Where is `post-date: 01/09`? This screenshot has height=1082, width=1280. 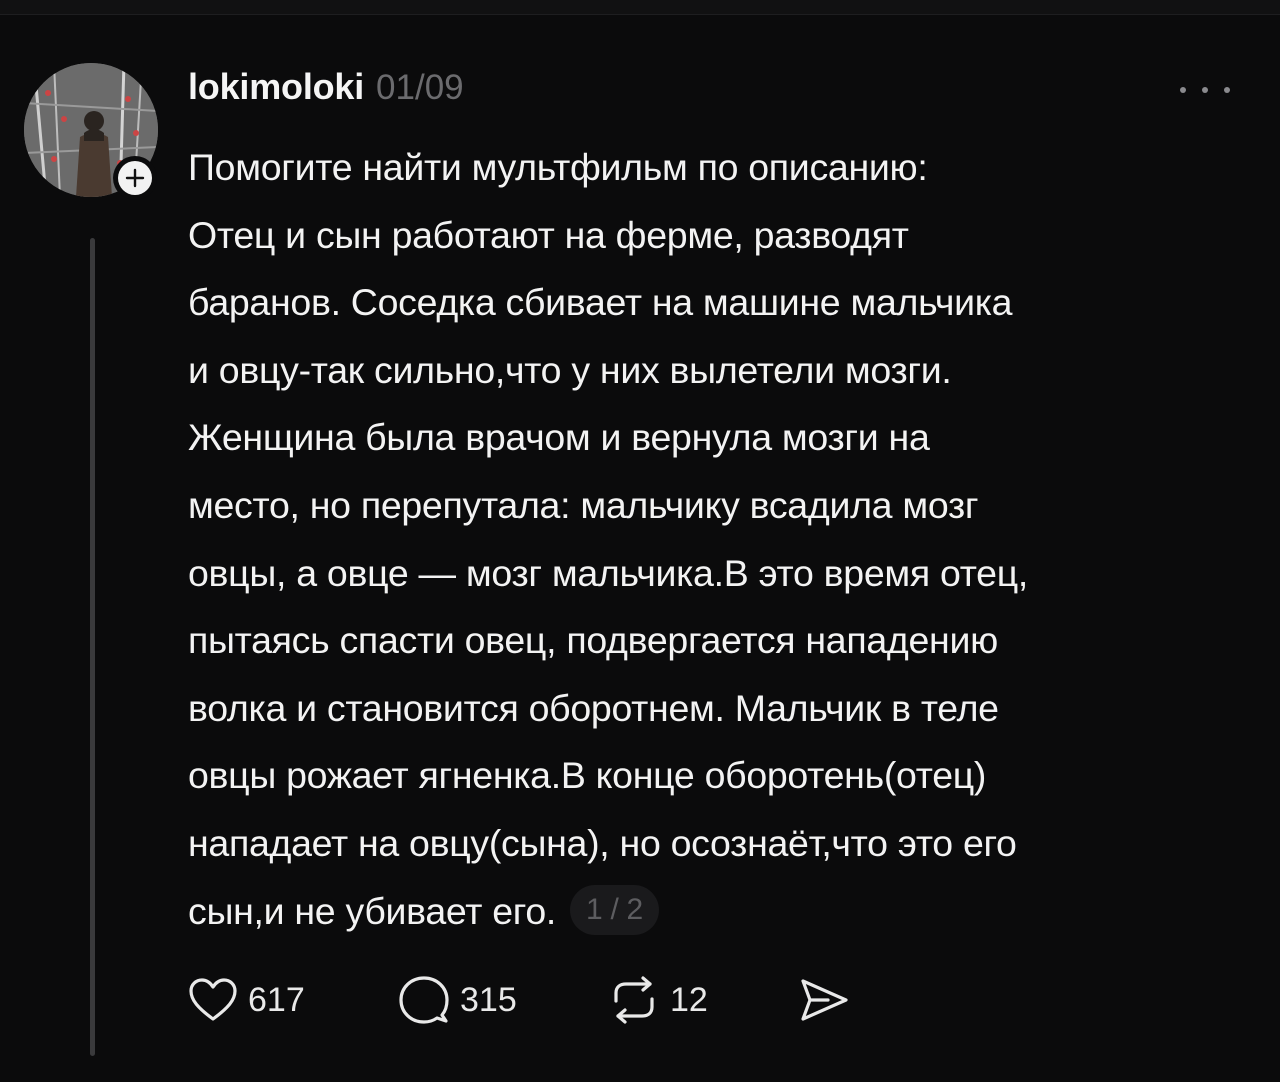 post-date: 01/09 is located at coordinates (420, 87).